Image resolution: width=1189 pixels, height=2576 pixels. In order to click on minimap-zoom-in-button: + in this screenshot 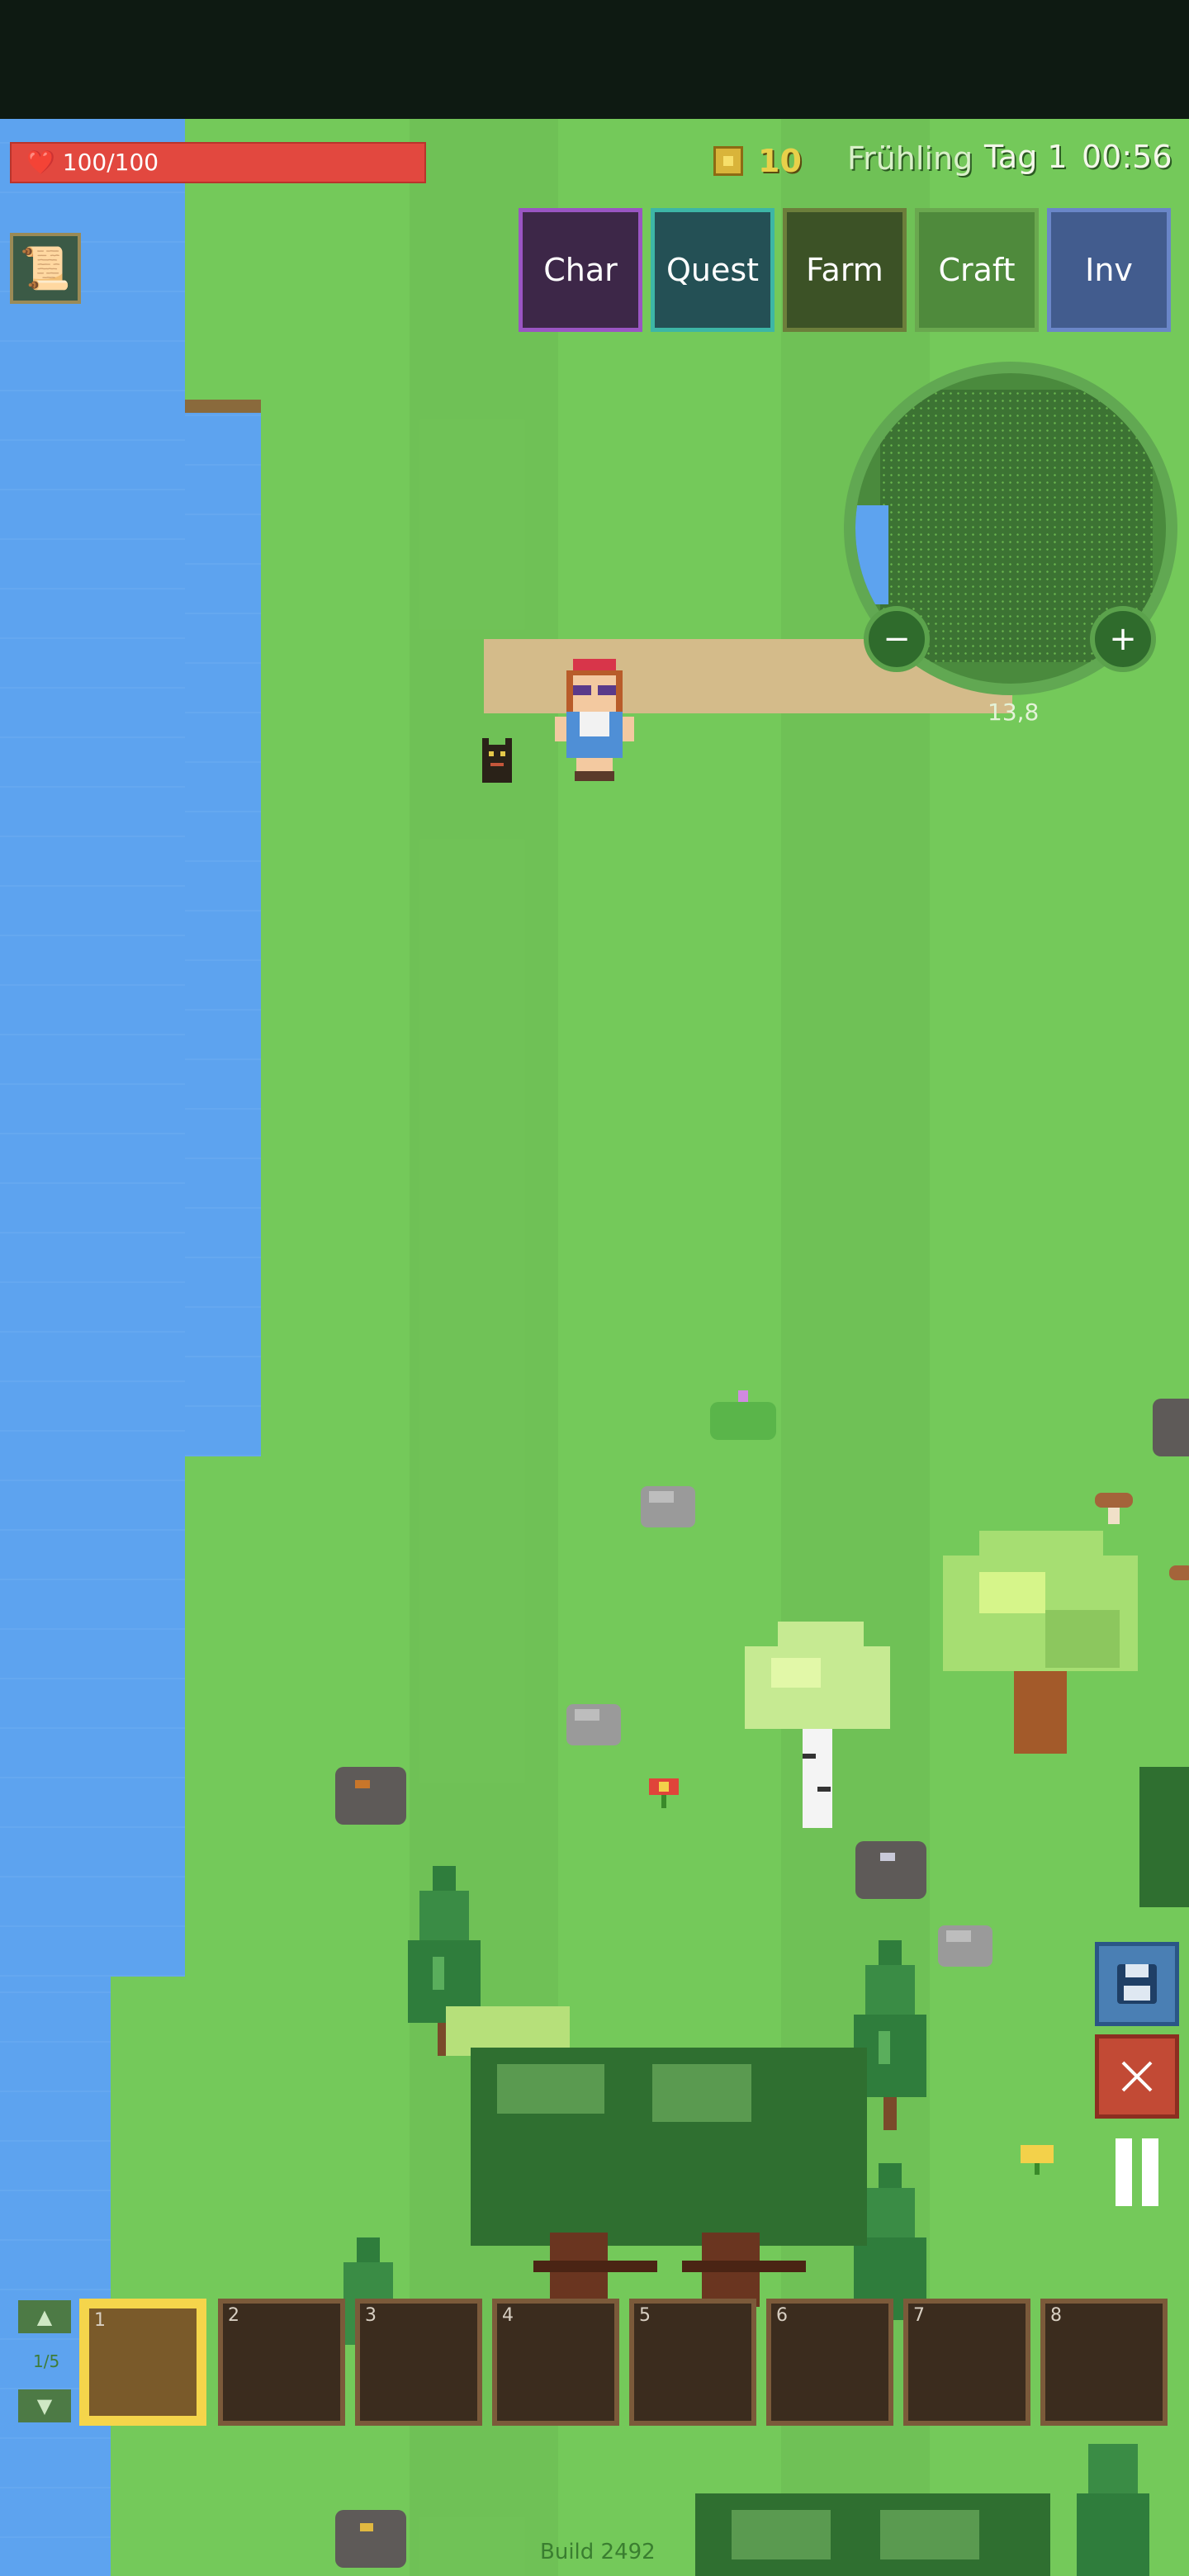, I will do `click(1123, 639)`.